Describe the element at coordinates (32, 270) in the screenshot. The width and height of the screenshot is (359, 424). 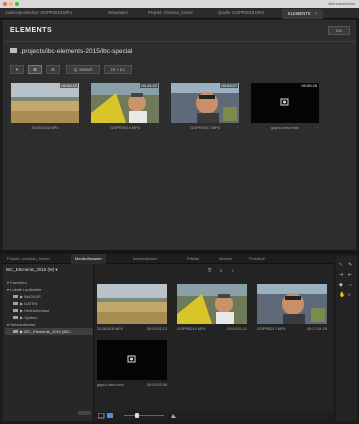
I see `location-dropdown: IBC_Elements_2015 (M) ▾` at that location.